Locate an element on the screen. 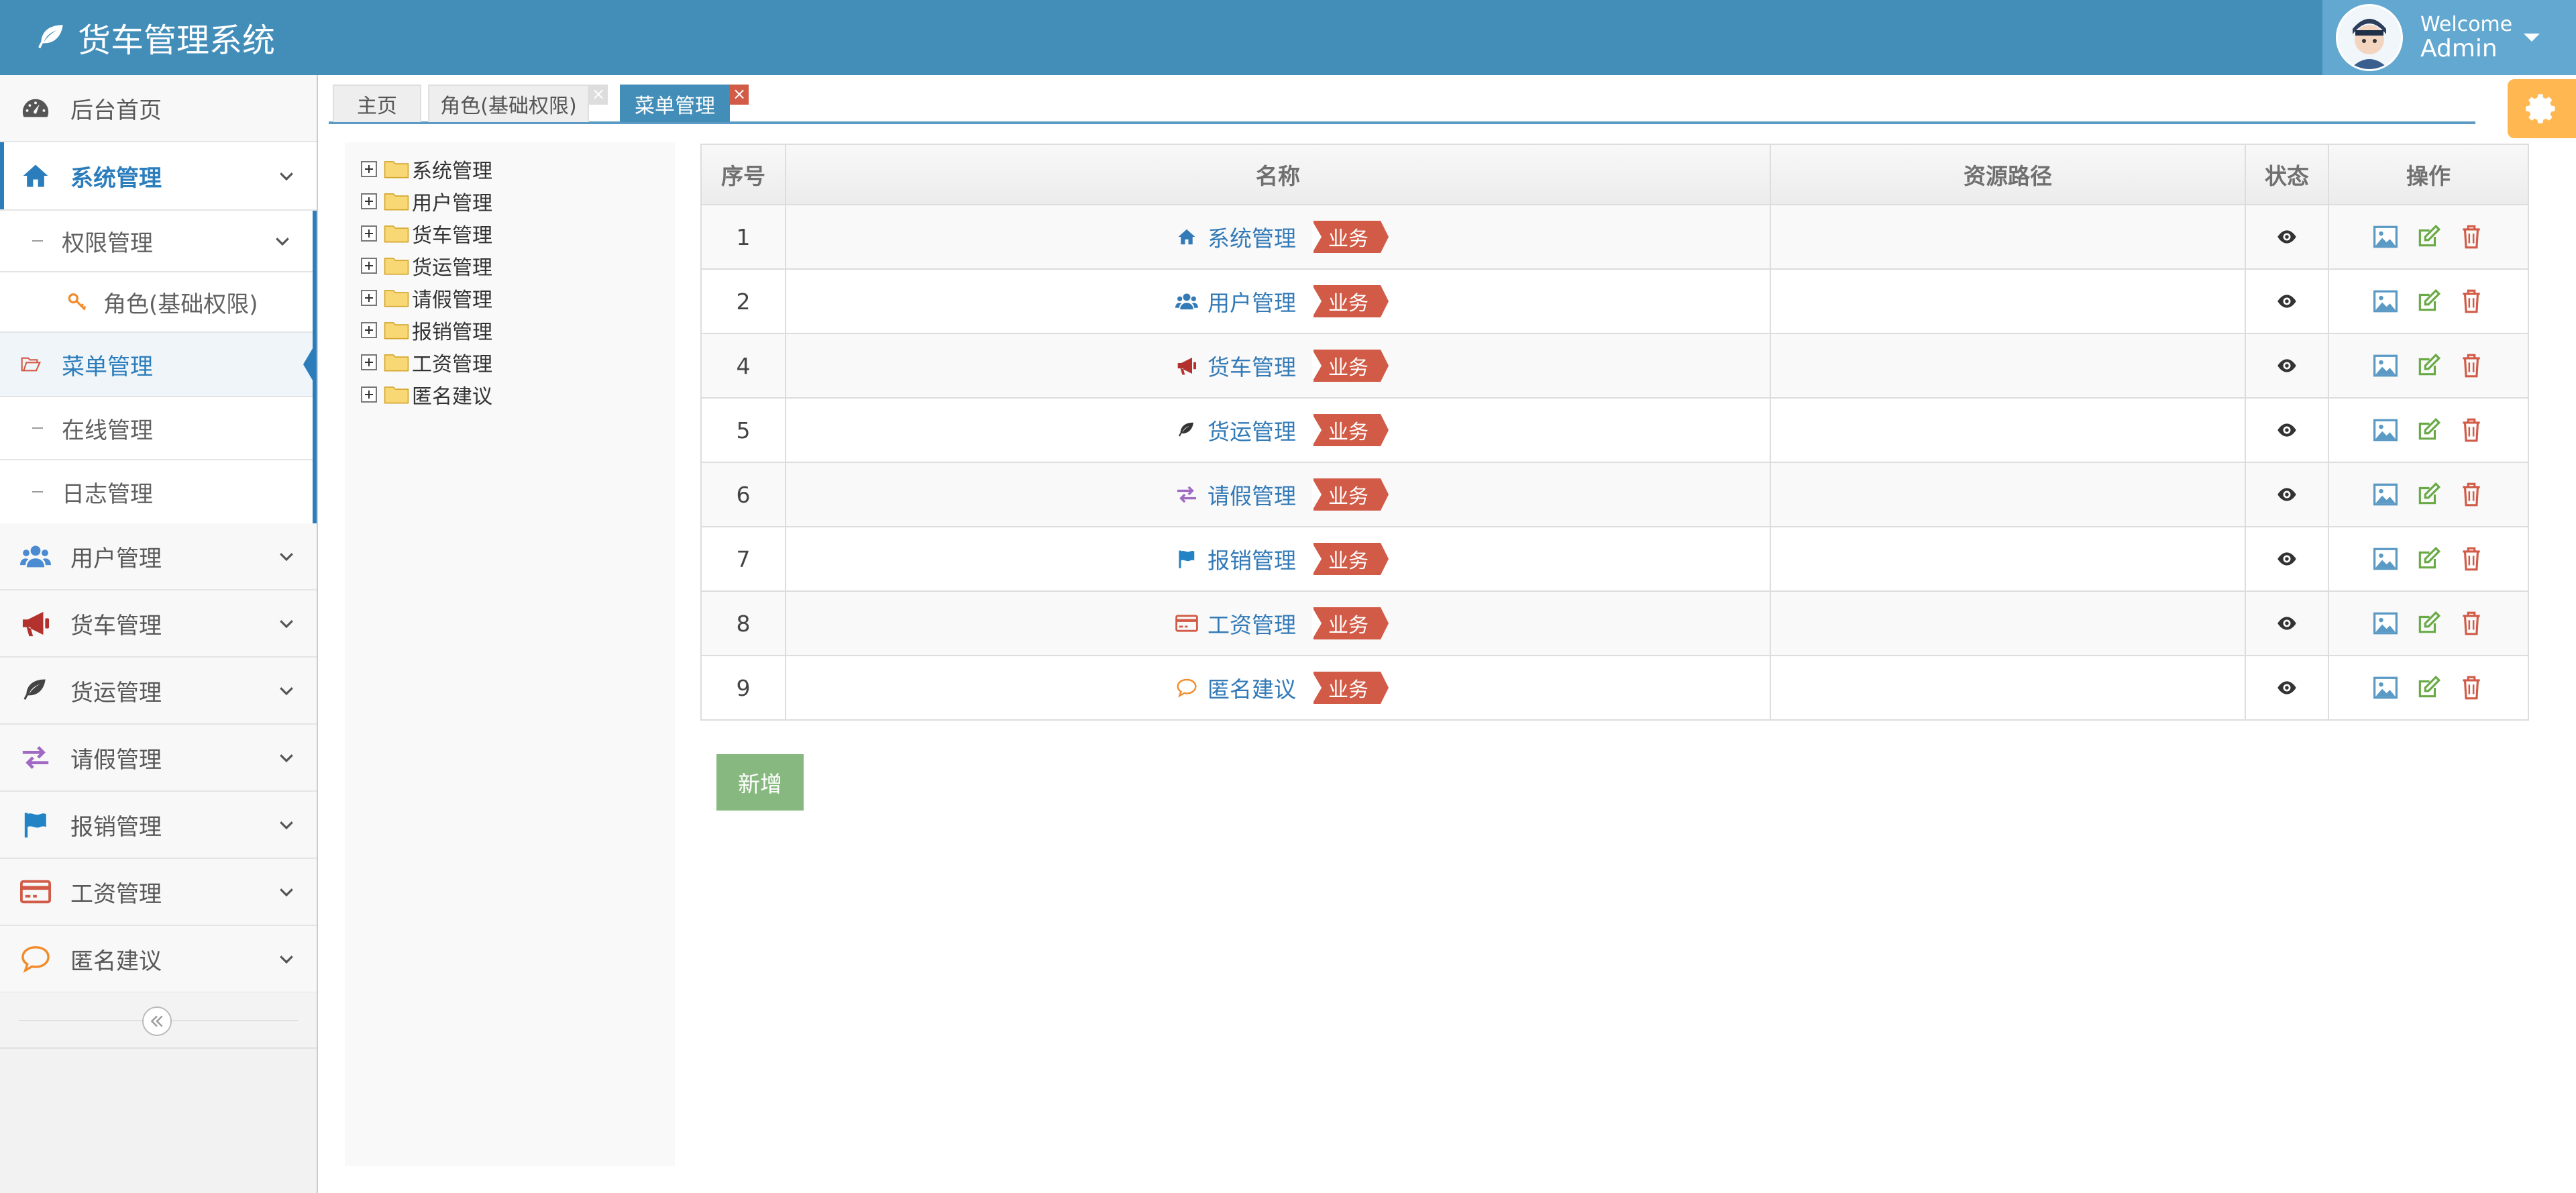 The image size is (2576, 1193). column-header-actions: 操作 is located at coordinates (2428, 176).